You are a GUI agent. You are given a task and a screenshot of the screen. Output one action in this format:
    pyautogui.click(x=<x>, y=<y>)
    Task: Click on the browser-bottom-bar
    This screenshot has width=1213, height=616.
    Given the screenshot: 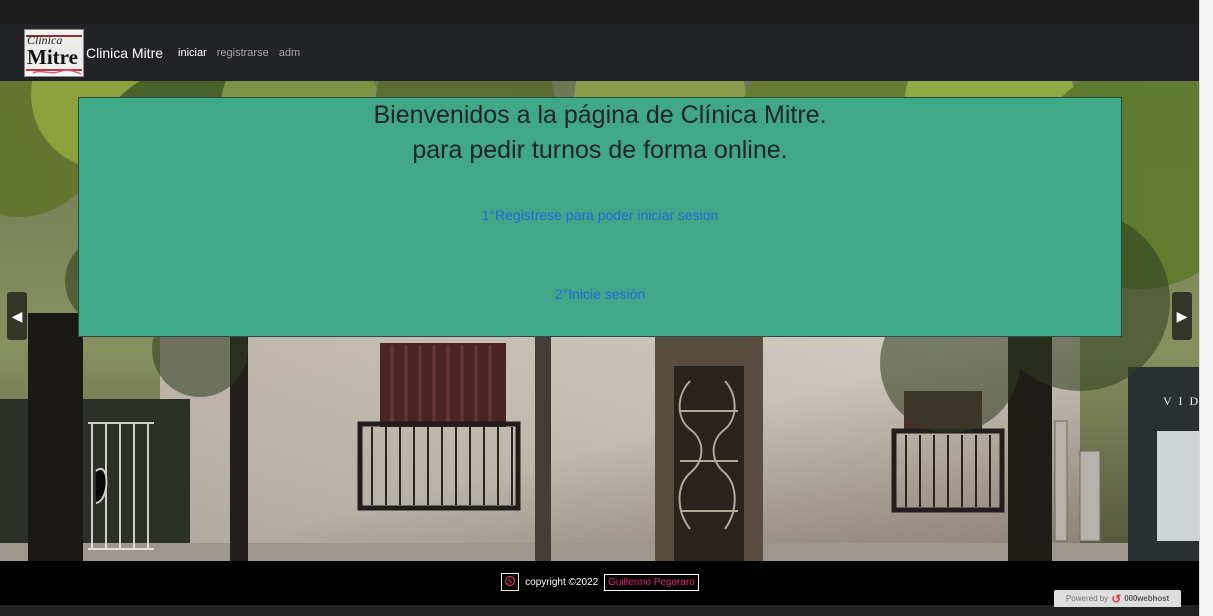 What is the action you would take?
    pyautogui.click(x=600, y=610)
    